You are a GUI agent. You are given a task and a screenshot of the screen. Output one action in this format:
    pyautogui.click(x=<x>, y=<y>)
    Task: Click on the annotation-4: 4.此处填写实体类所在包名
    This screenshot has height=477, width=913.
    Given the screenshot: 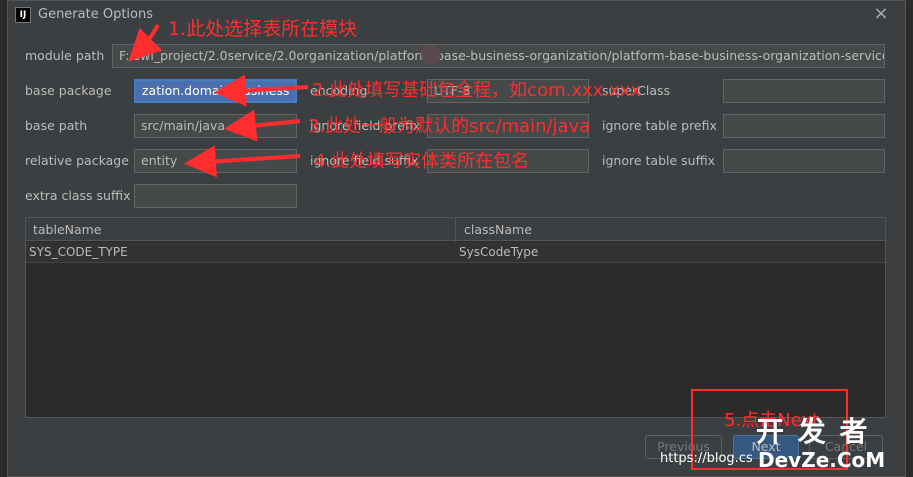 What is the action you would take?
    pyautogui.click(x=422, y=161)
    